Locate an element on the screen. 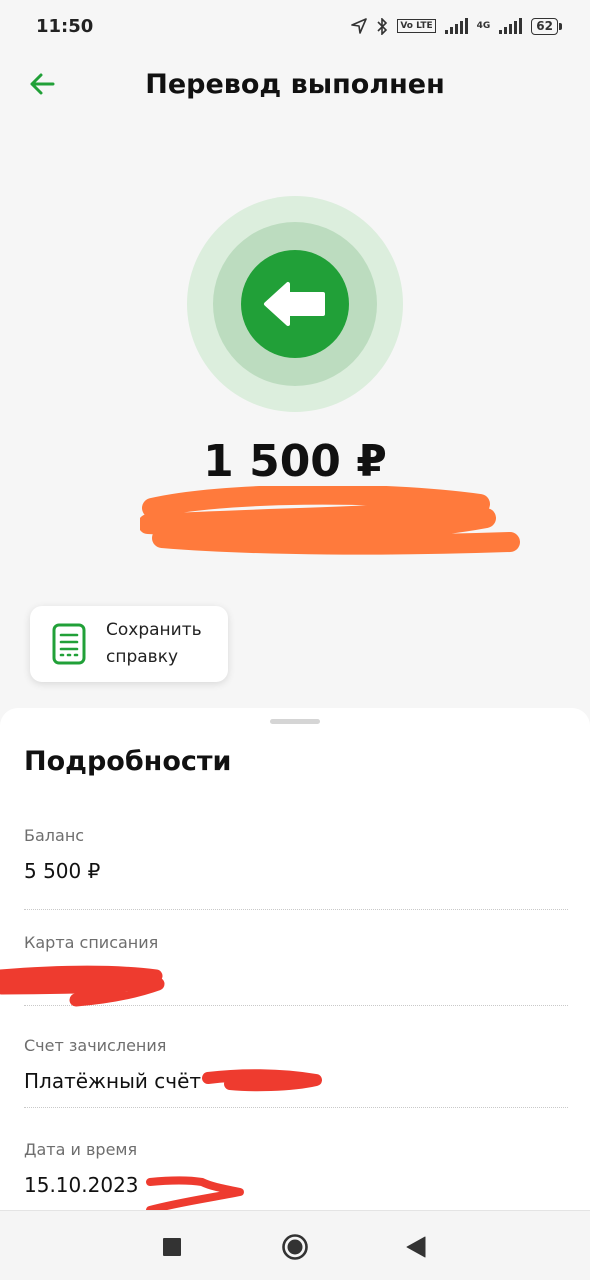 The image size is (590, 1280). transfer-amount: 1 500 ₽ is located at coordinates (295, 461).